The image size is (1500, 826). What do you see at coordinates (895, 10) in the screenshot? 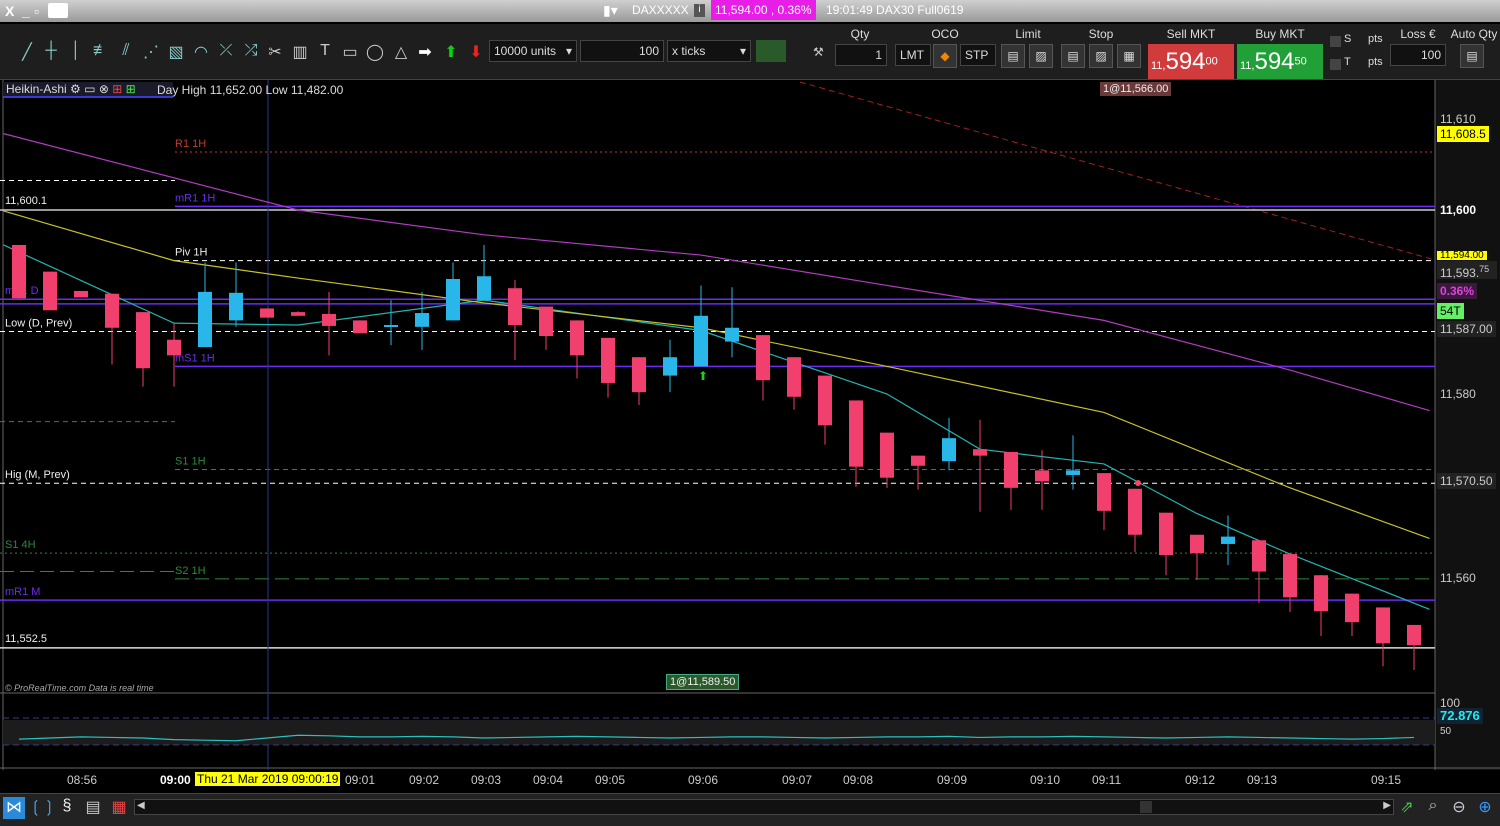
I see `instrument-info: 19:01:49 DAX30 Full0619` at bounding box center [895, 10].